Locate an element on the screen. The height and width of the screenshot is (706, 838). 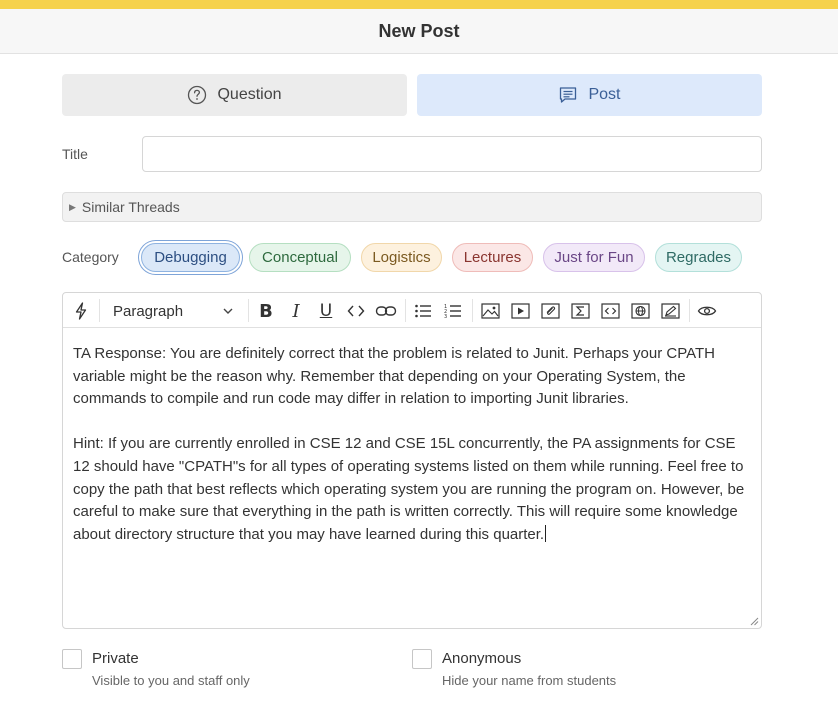
page-header: New Post is located at coordinates (419, 31).